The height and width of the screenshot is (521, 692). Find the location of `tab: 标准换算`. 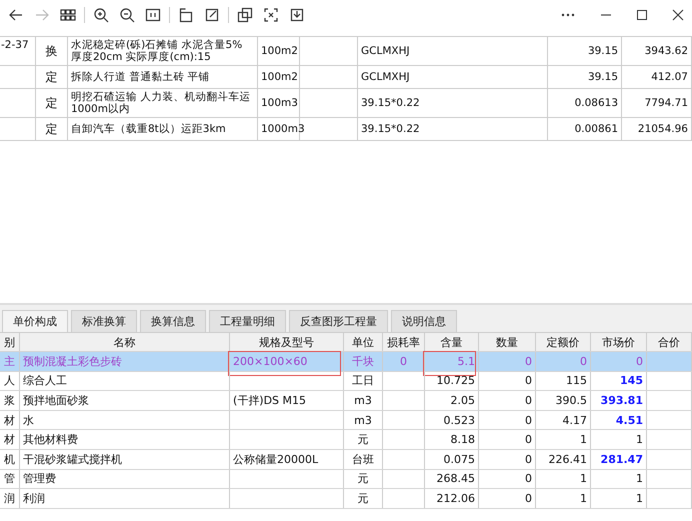

tab: 标准换算 is located at coordinates (104, 321).